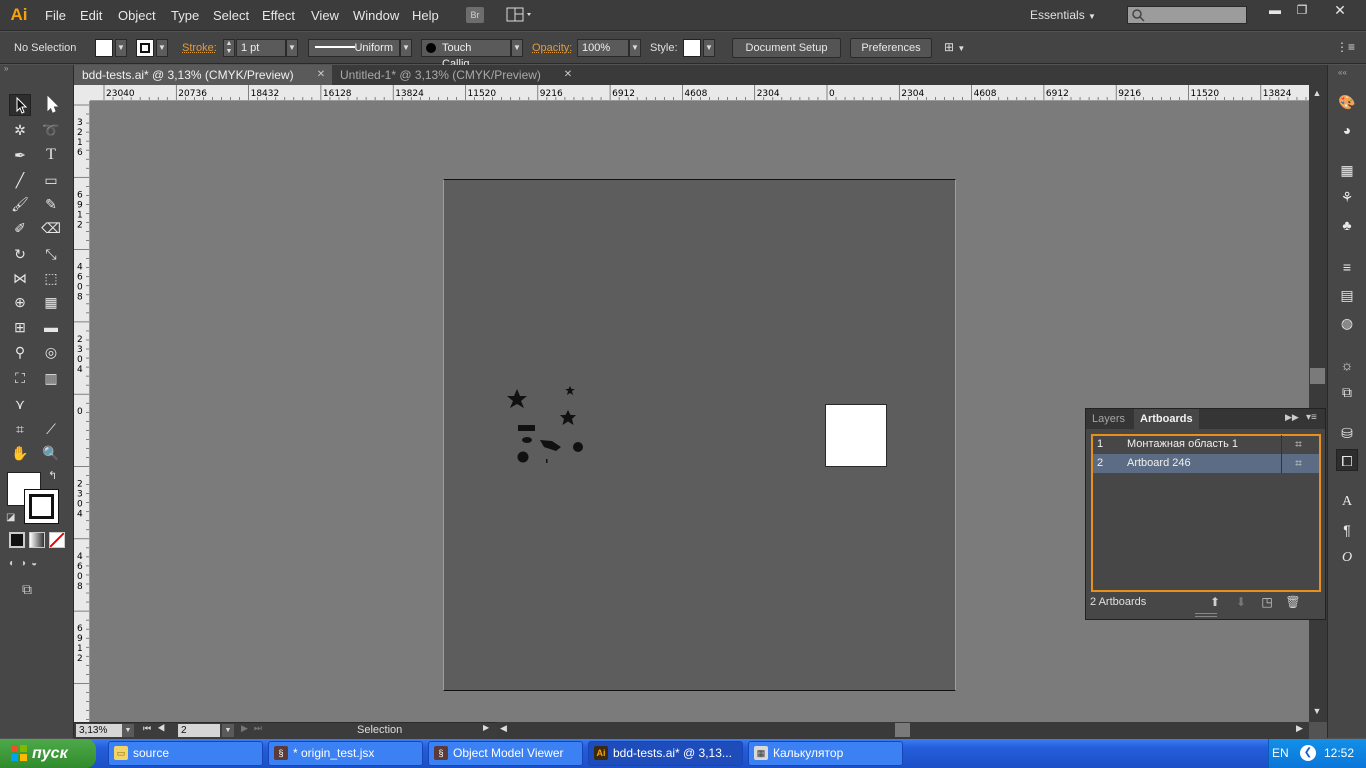 This screenshot has width=1366, height=768. I want to click on stroke-weight-field: 1 pt, so click(261, 48).